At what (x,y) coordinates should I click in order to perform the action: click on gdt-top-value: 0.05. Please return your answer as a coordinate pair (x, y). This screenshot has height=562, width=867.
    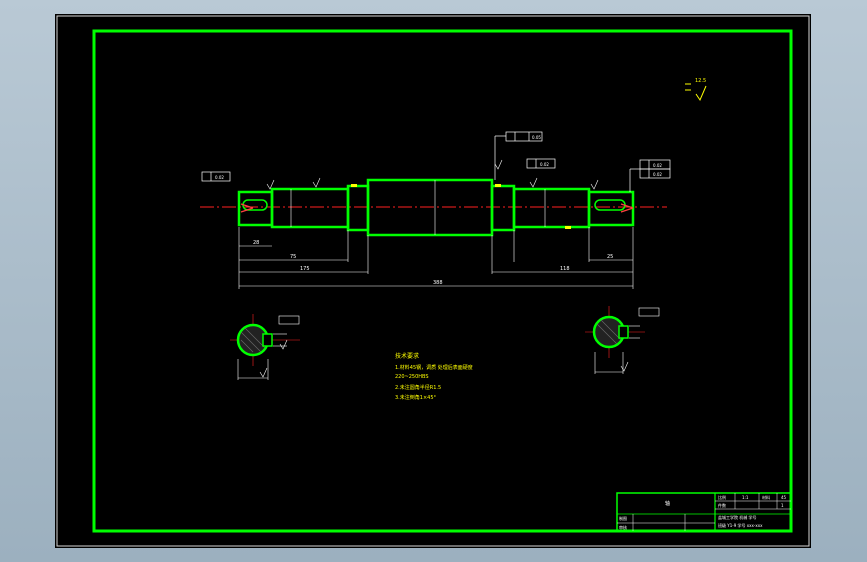
    Looking at the image, I should click on (536, 137).